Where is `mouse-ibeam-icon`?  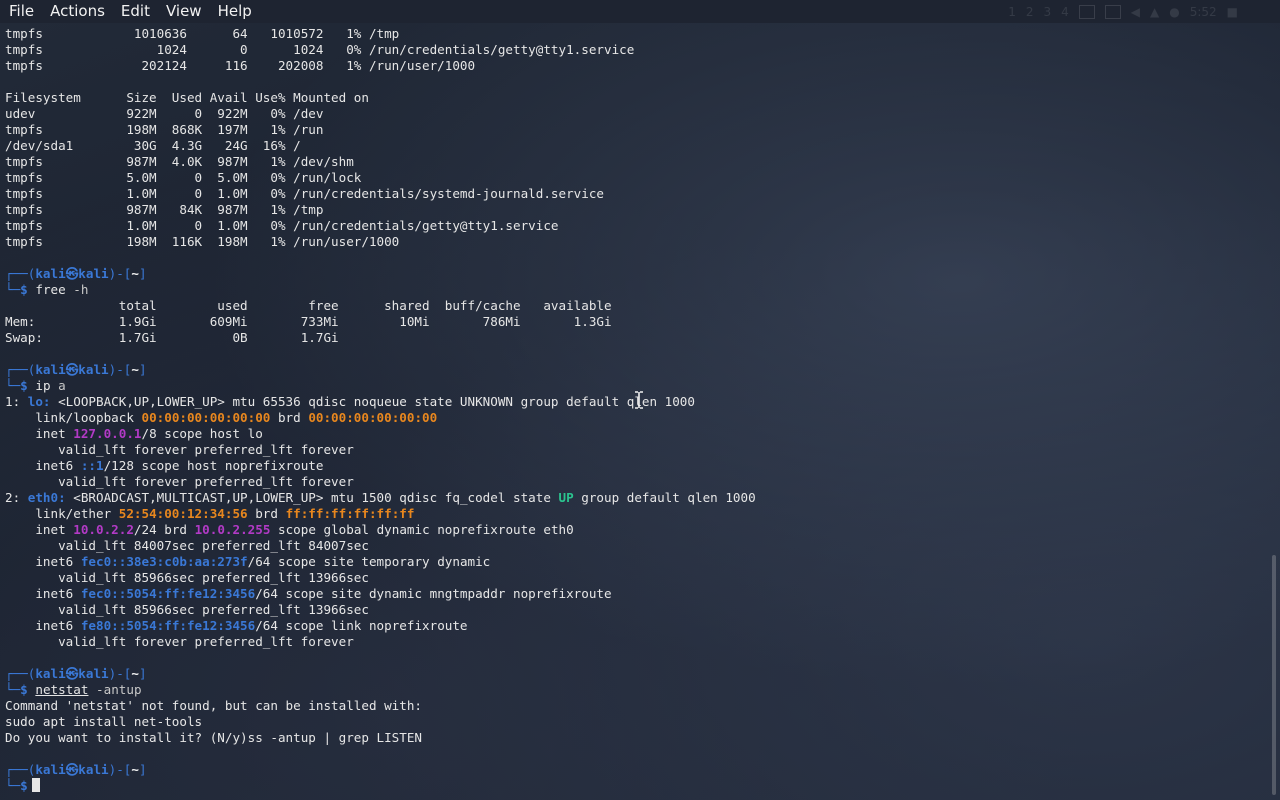
mouse-ibeam-icon is located at coordinates (639, 400).